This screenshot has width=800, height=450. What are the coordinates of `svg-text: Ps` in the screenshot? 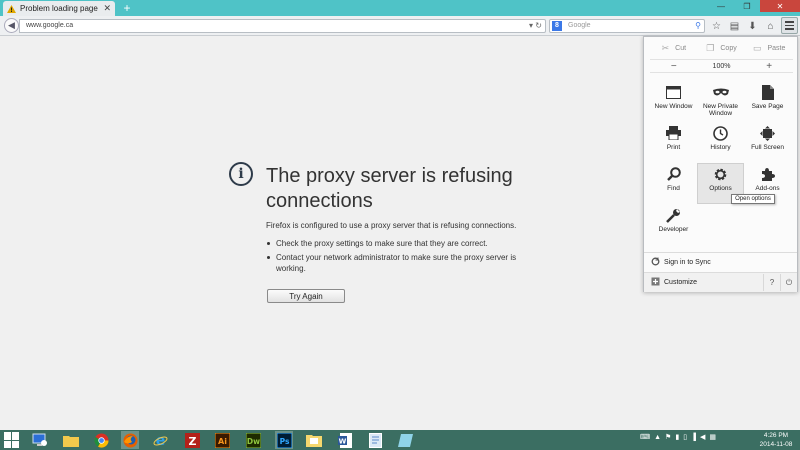 It's located at (284, 441).